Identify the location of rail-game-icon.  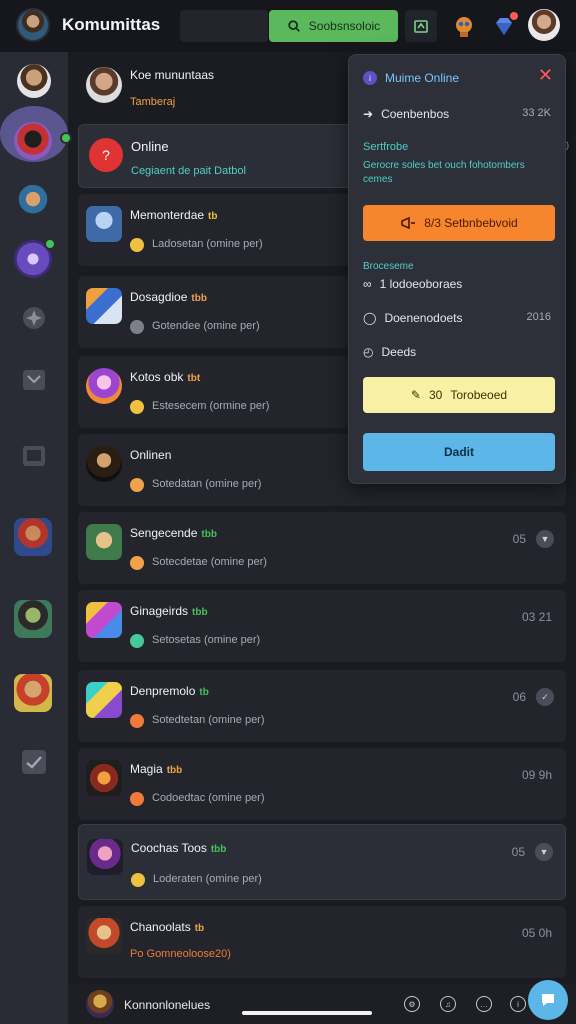
(34, 380).